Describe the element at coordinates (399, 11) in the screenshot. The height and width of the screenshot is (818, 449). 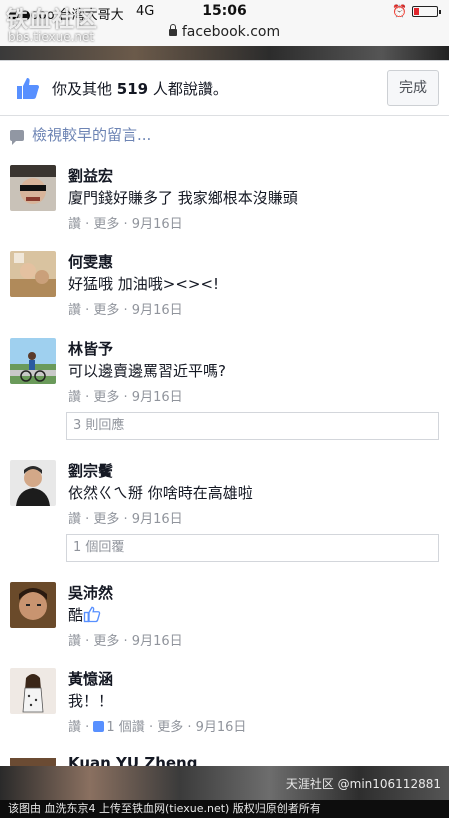
I see `alarm-clock-icon: ⏰` at that location.